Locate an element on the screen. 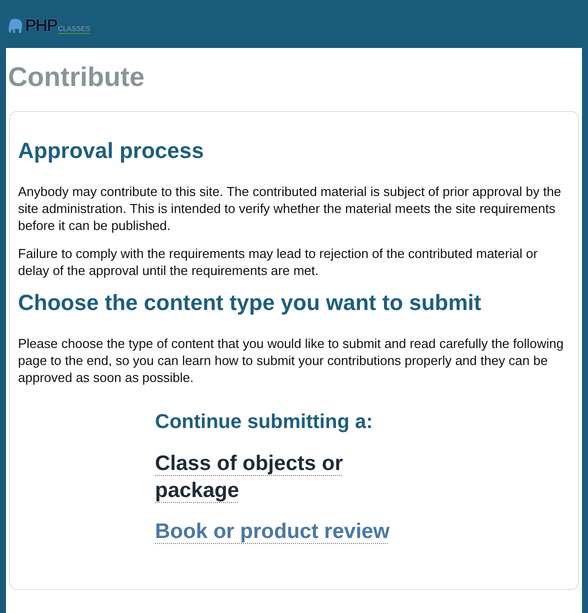  page-title: Contribute is located at coordinates (77, 77).